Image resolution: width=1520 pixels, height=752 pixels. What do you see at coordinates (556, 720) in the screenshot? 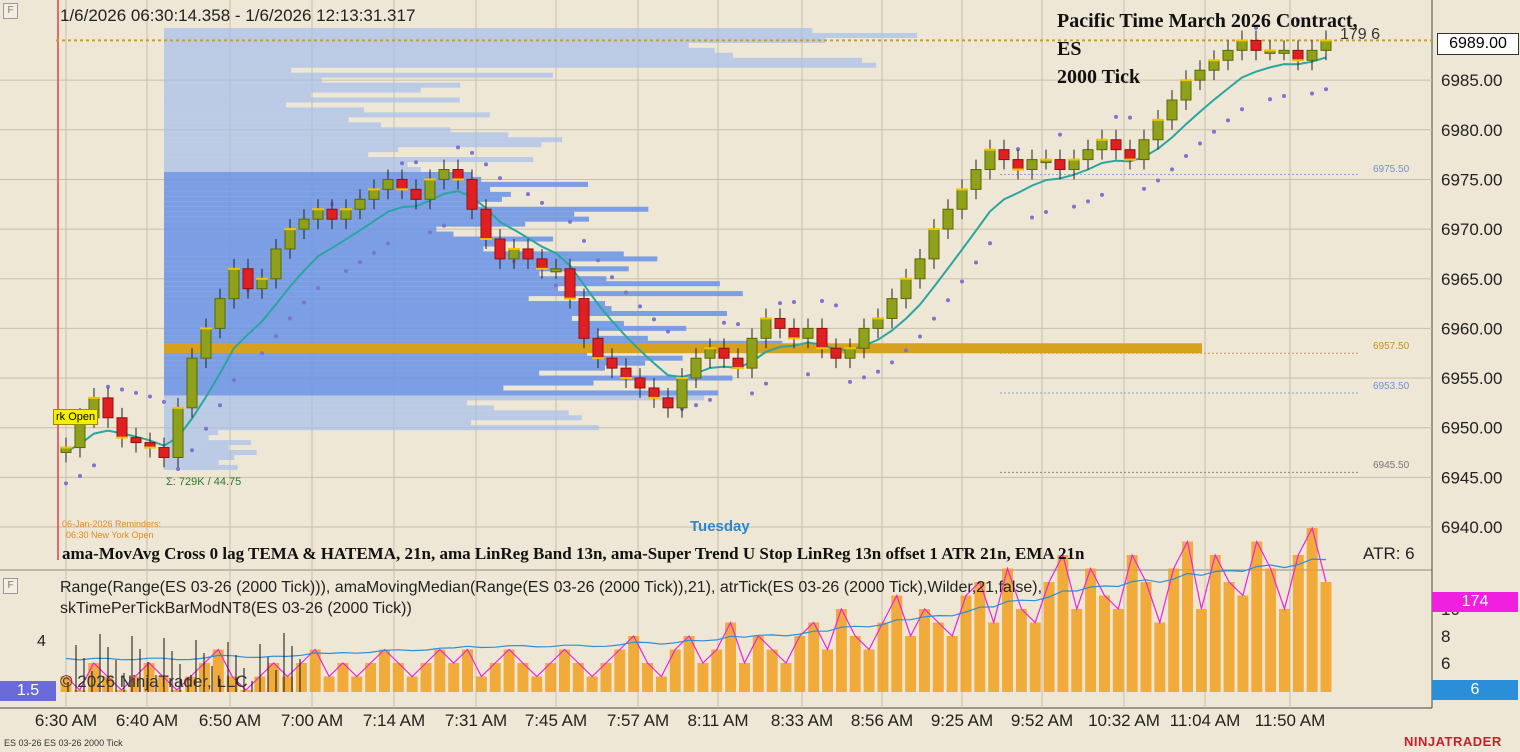
I see `x-tick-label: 7:45 AM` at bounding box center [556, 720].